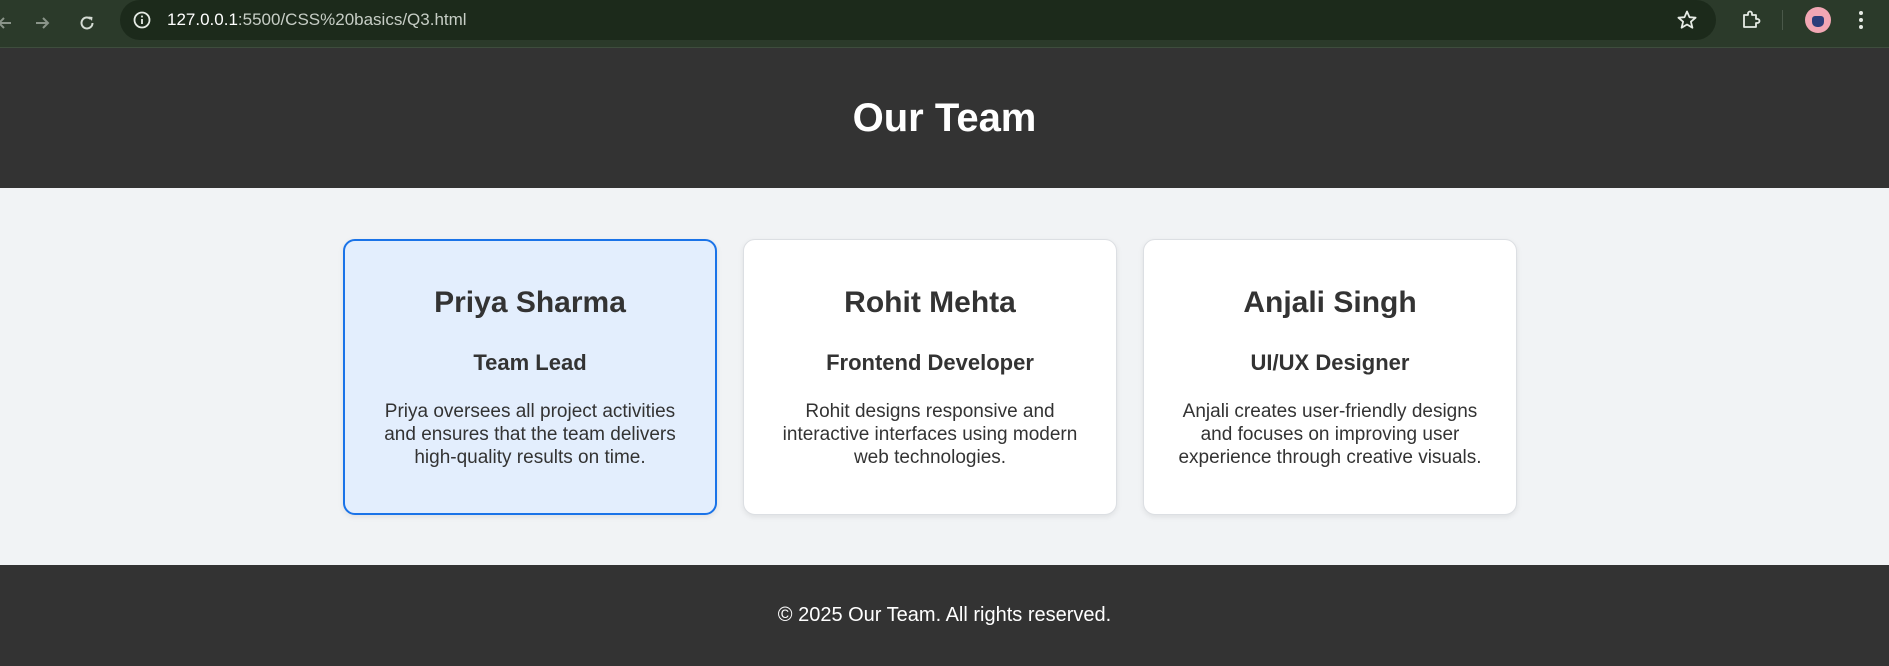  I want to click on member-role: Team Lead, so click(530, 362).